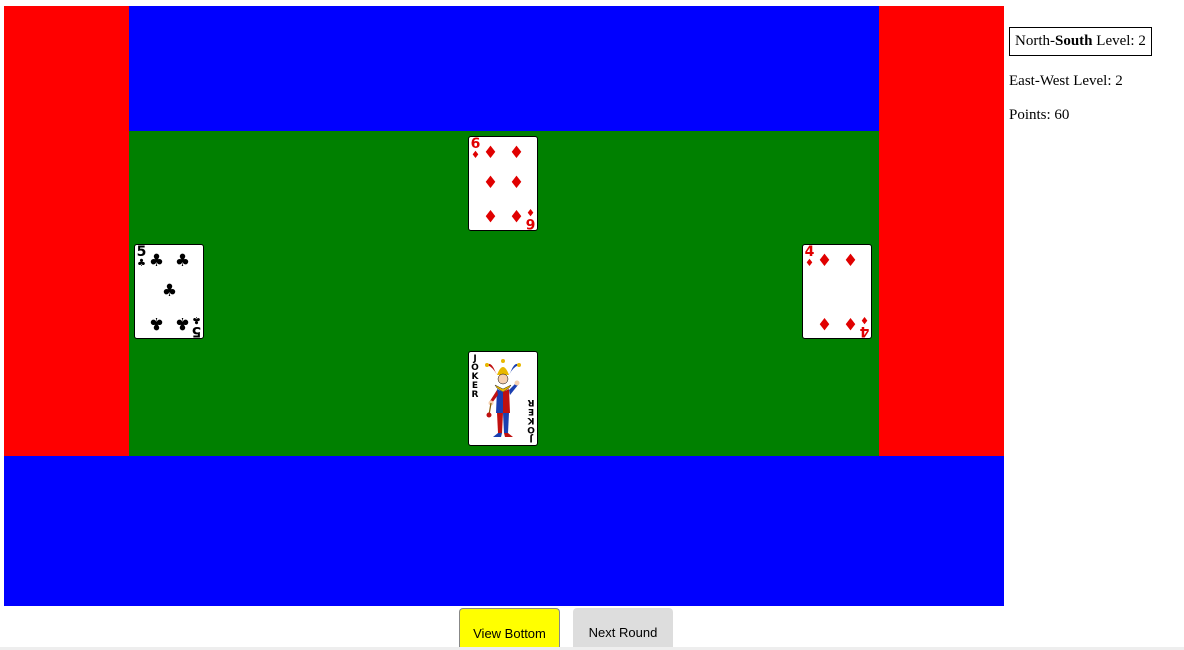 Image resolution: width=1184 pixels, height=650 pixels. Describe the element at coordinates (1066, 81) in the screenshot. I see `east-west-level: East-West Level: 2` at that location.